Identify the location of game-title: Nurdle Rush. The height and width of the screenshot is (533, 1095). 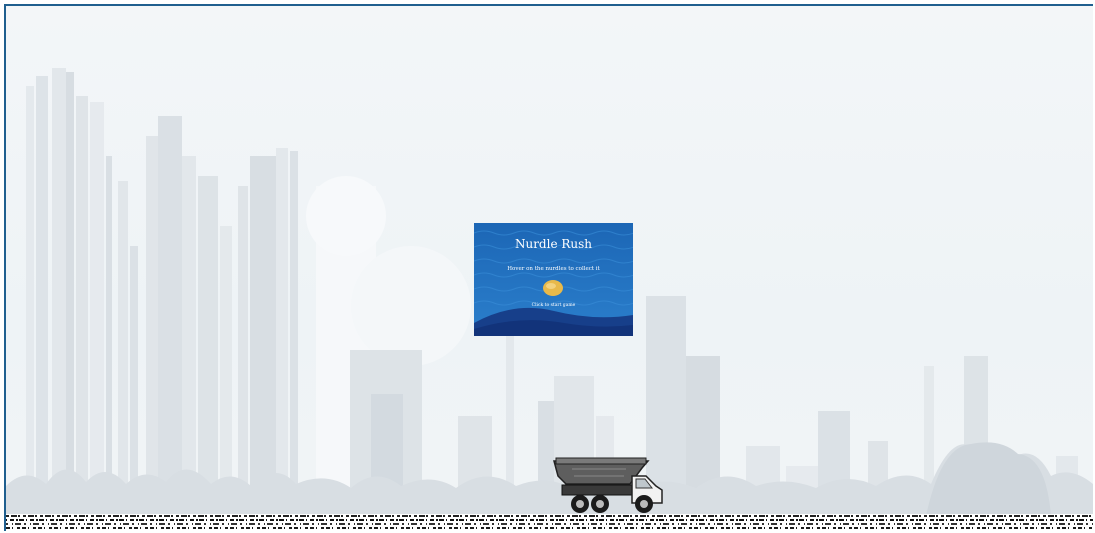
(553, 244).